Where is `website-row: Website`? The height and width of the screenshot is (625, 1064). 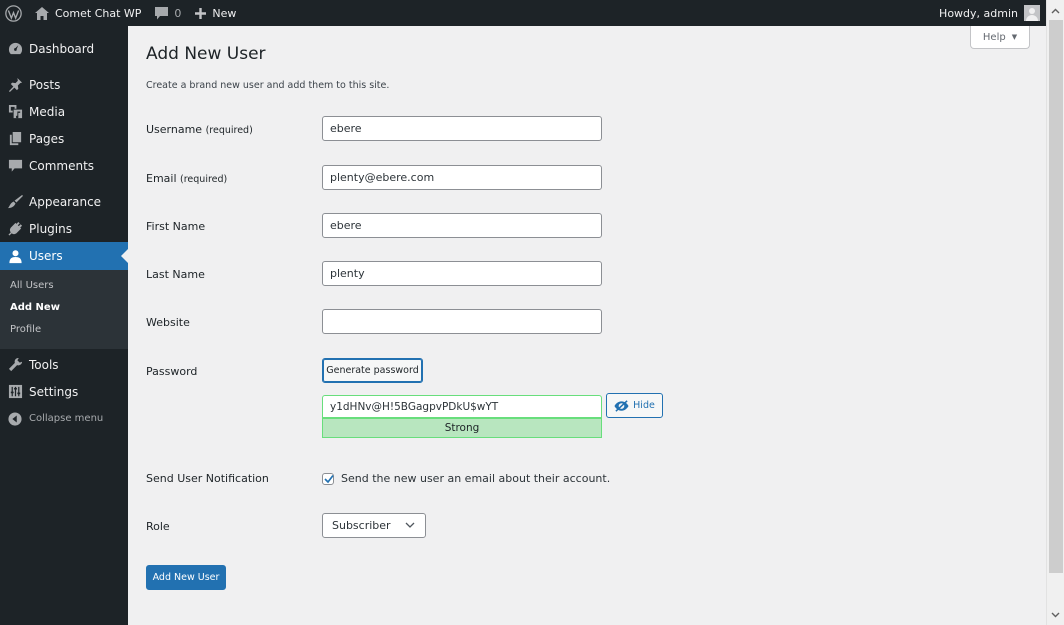 website-row: Website is located at coordinates (426, 322).